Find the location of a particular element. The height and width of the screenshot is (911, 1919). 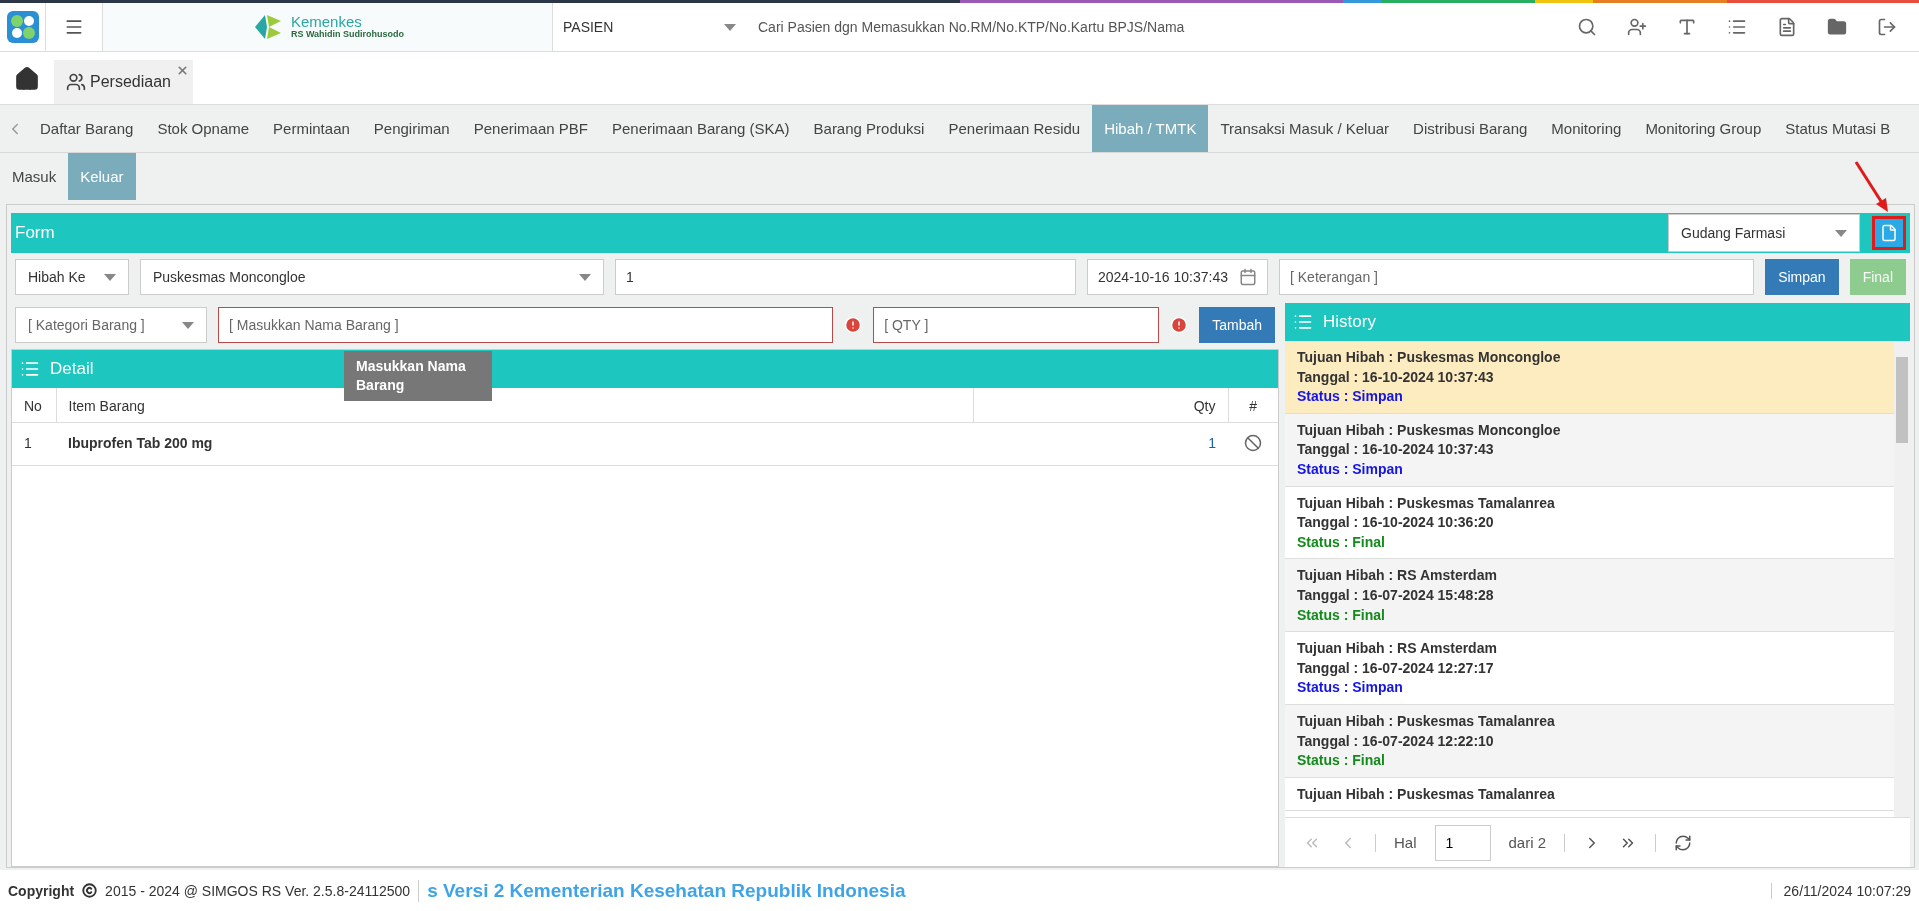

brand-name: Kemenkes is located at coordinates (326, 22).